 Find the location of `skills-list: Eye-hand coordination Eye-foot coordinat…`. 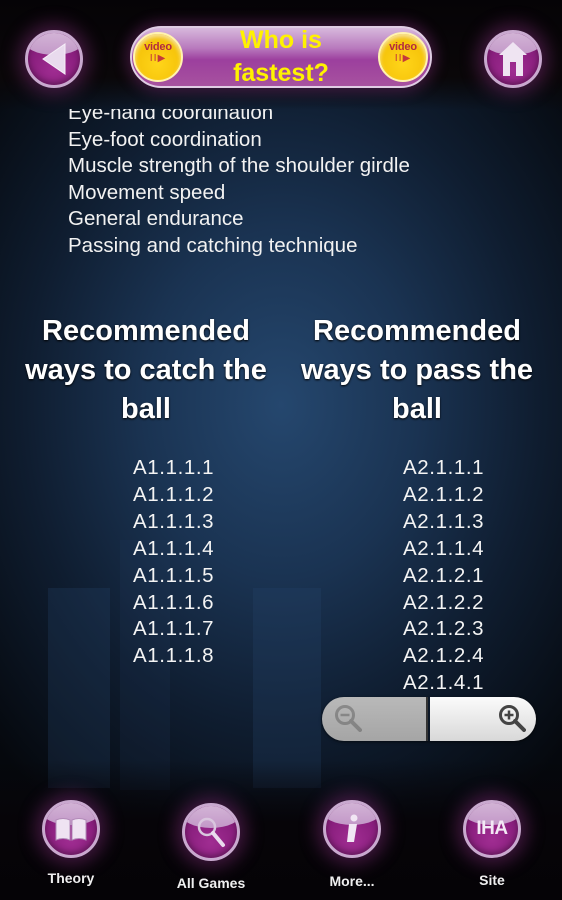

skills-list: Eye-hand coordination Eye-foot coordinat… is located at coordinates (308, 187).